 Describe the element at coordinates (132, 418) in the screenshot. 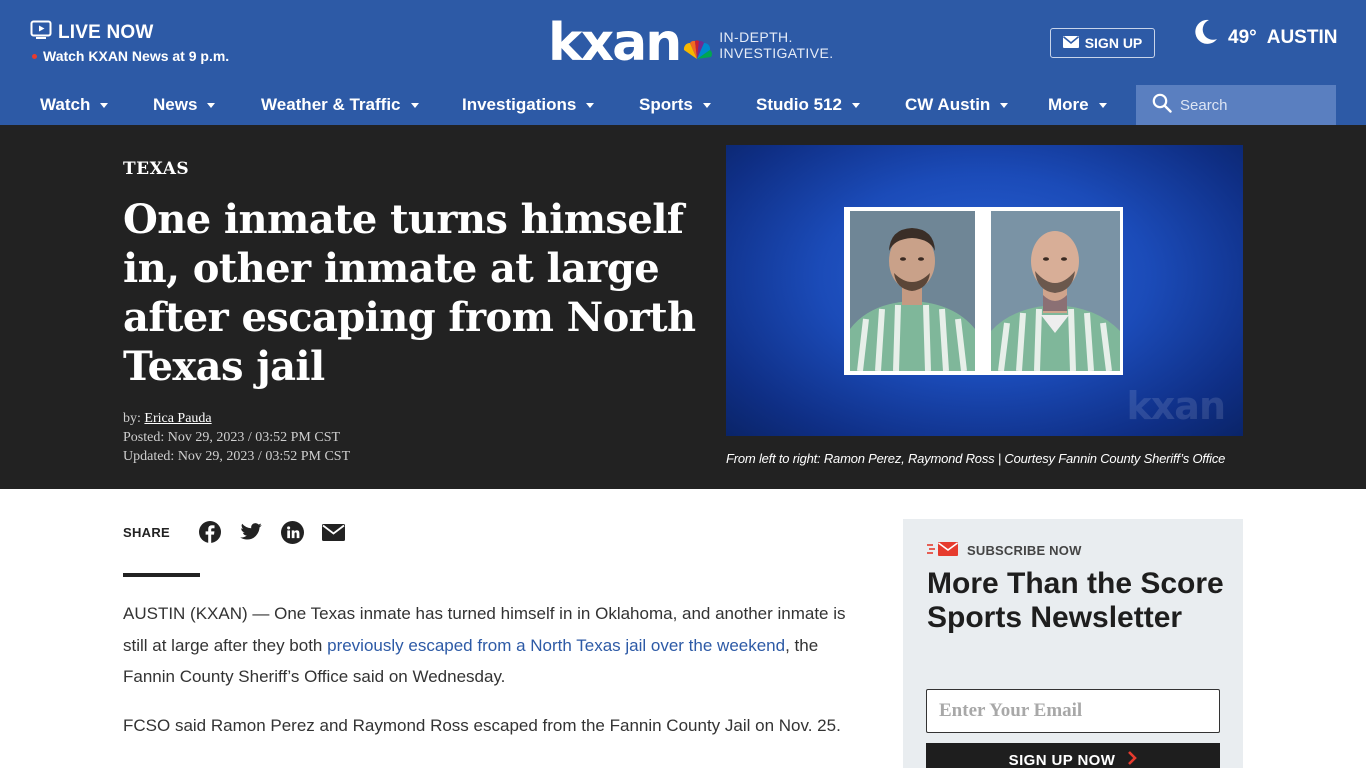

I see `byline-label: by:` at that location.